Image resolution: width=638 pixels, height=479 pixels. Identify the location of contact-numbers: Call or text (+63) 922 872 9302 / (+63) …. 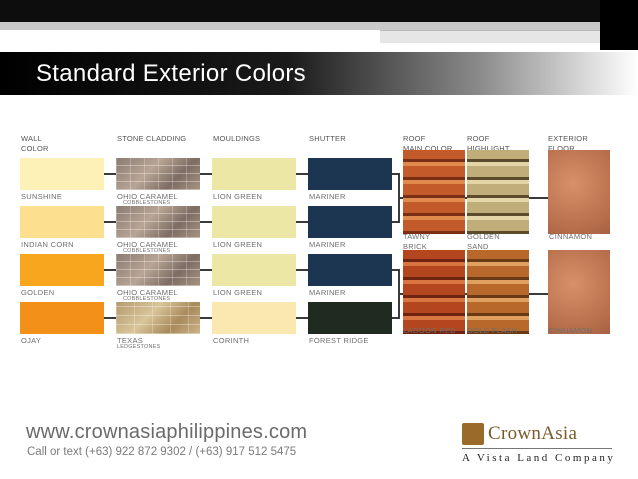
(162, 452).